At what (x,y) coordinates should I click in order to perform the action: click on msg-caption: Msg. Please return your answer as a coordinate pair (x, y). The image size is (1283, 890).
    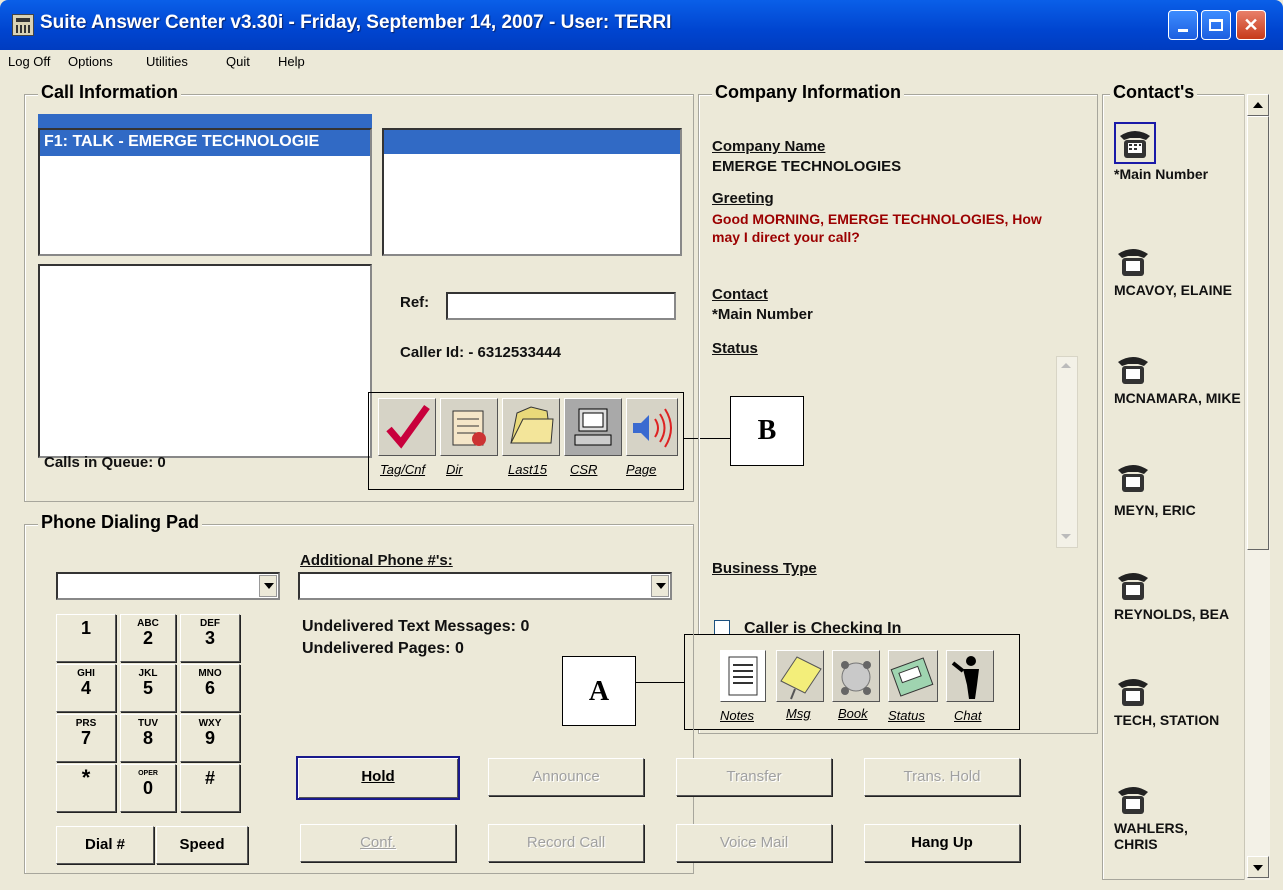
    Looking at the image, I should click on (798, 713).